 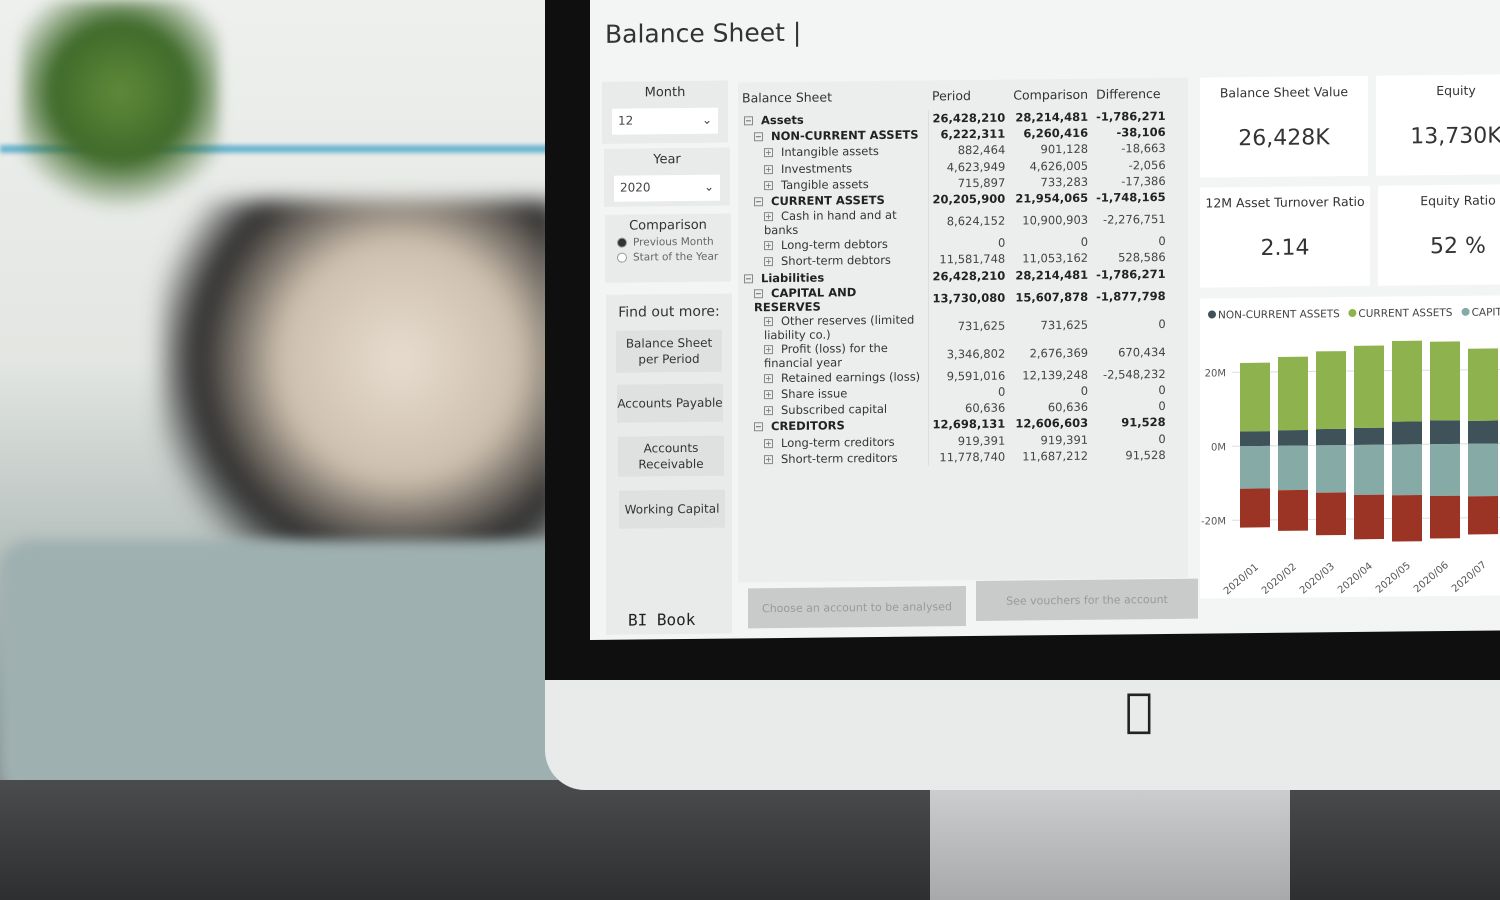 What do you see at coordinates (782, 120) in the screenshot?
I see `row-label: Assets` at bounding box center [782, 120].